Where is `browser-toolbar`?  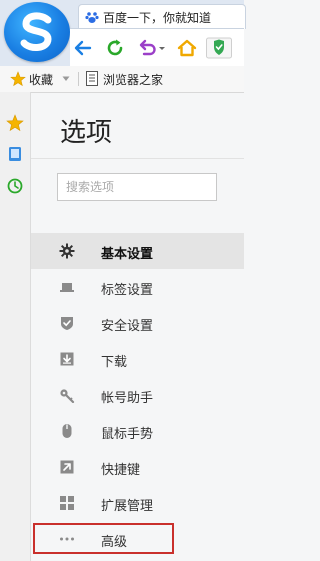 browser-toolbar is located at coordinates (157, 47).